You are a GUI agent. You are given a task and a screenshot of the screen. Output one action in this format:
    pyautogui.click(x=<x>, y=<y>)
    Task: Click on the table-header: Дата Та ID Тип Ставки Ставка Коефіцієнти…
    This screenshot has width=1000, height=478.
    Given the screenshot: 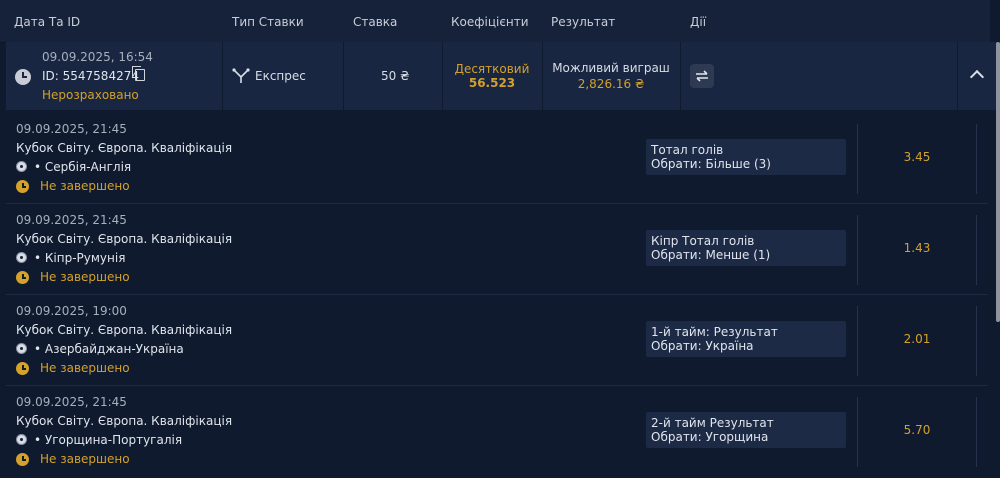 What is the action you would take?
    pyautogui.click(x=495, y=21)
    